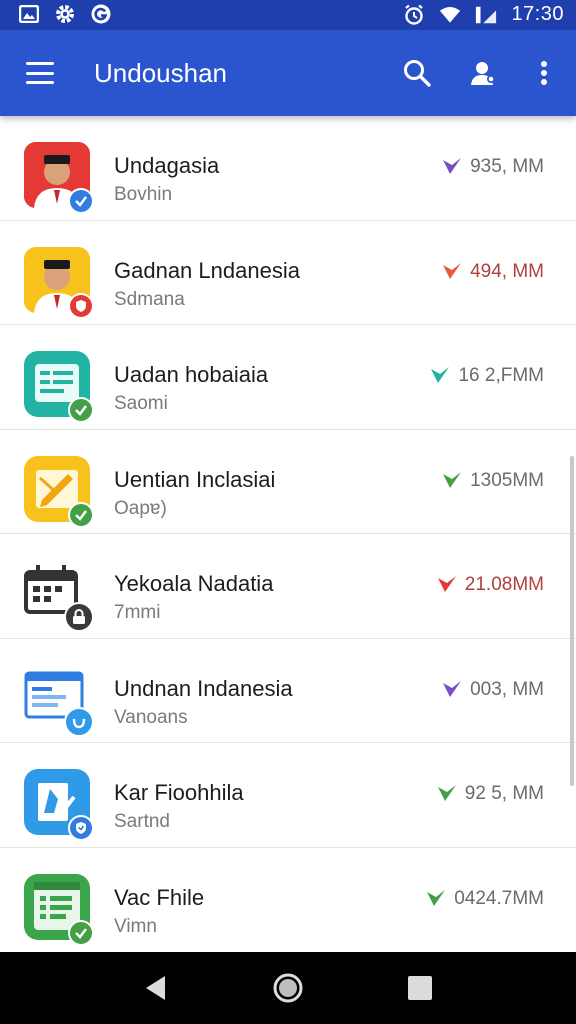 The width and height of the screenshot is (576, 1024). I want to click on size-label: 0424.7MM, so click(499, 898).